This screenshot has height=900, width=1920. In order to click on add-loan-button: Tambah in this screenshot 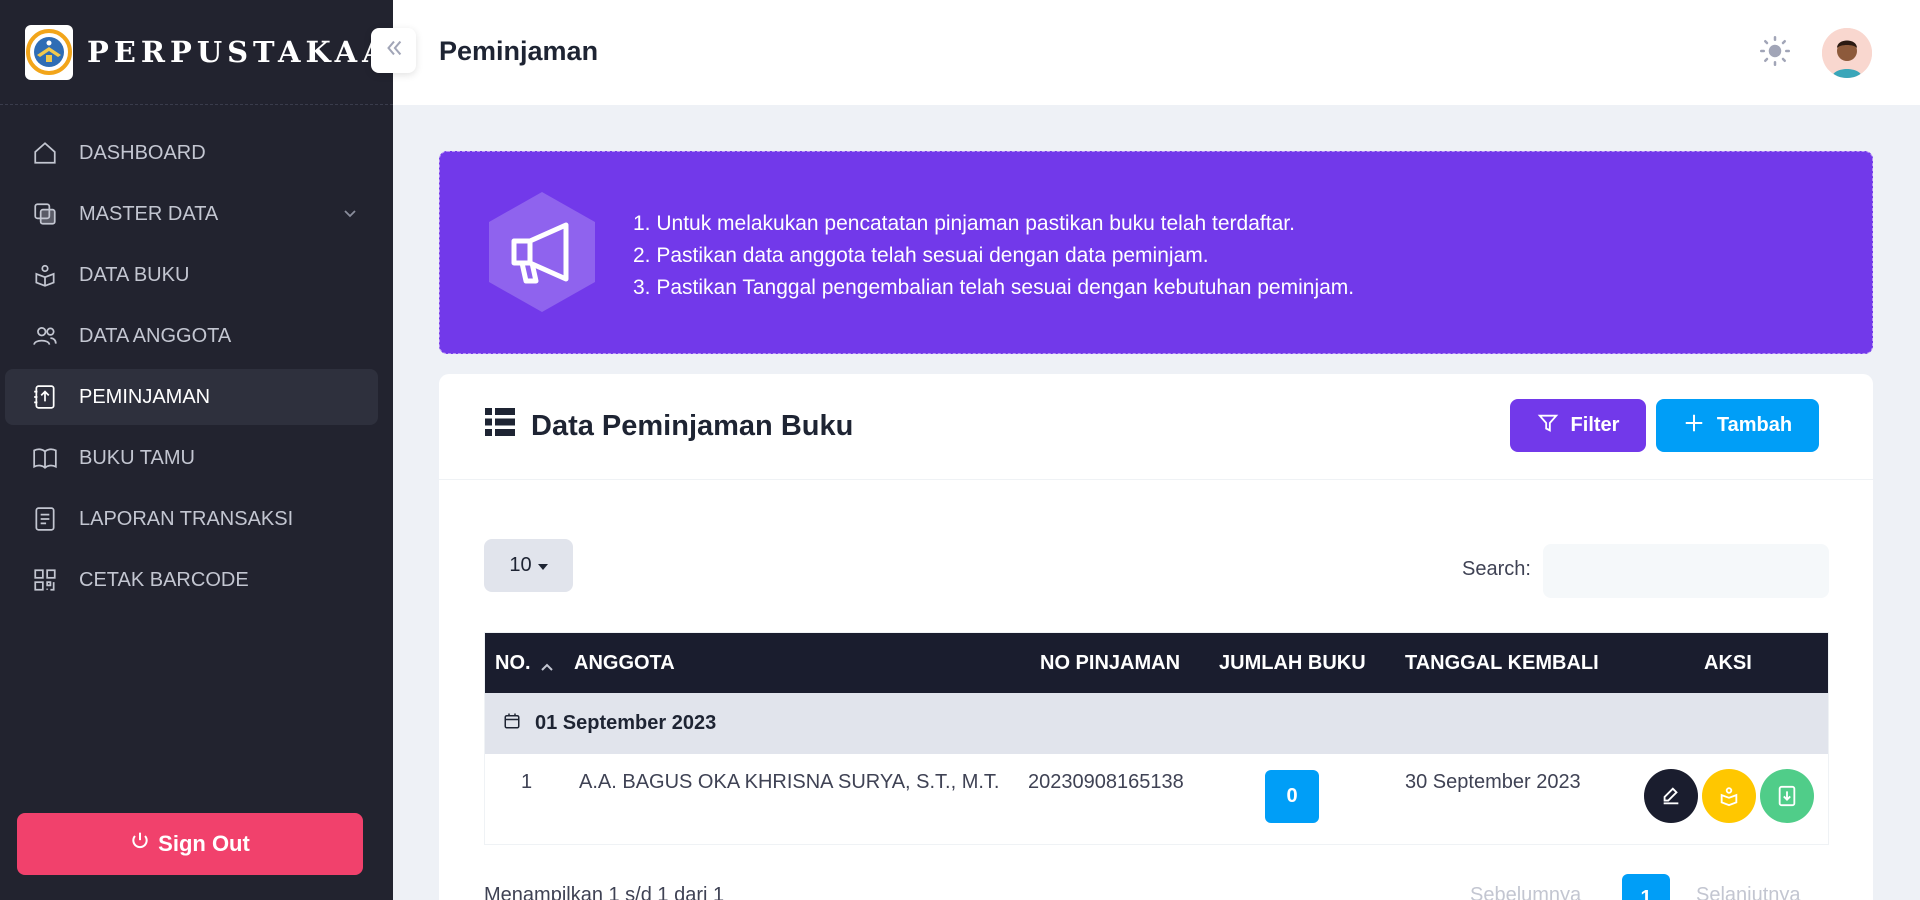, I will do `click(1737, 425)`.